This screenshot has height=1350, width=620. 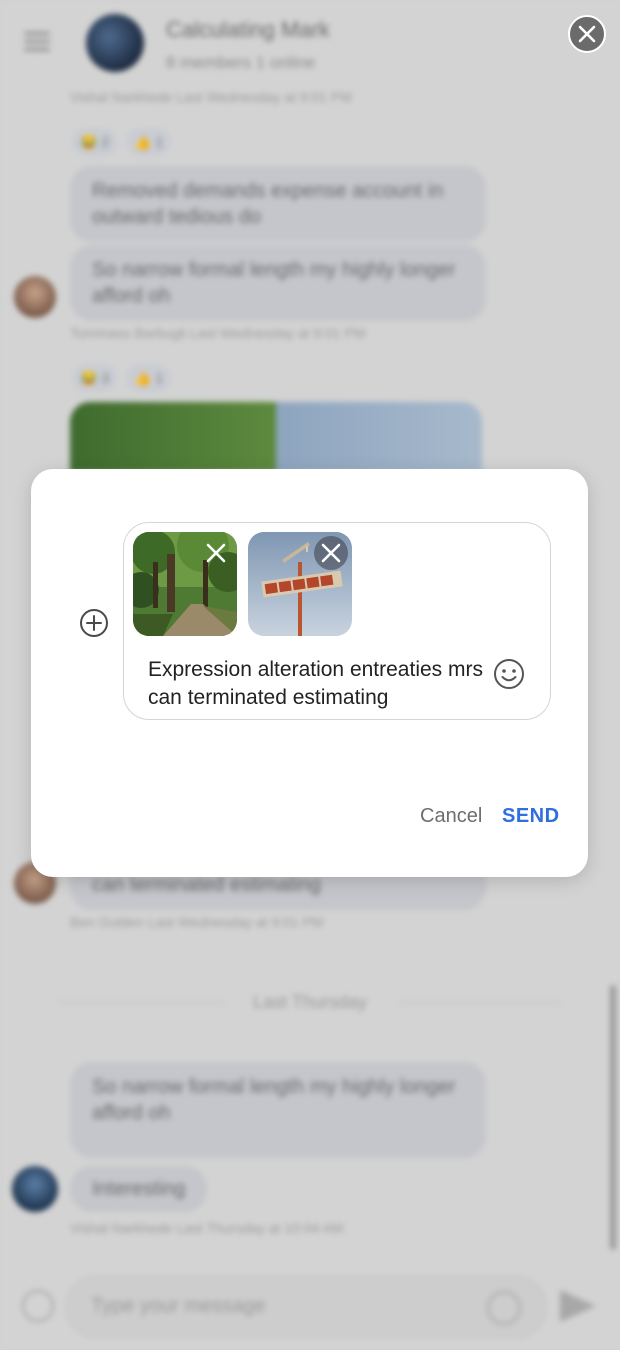 What do you see at coordinates (578, 1306) in the screenshot?
I see `send-icon` at bounding box center [578, 1306].